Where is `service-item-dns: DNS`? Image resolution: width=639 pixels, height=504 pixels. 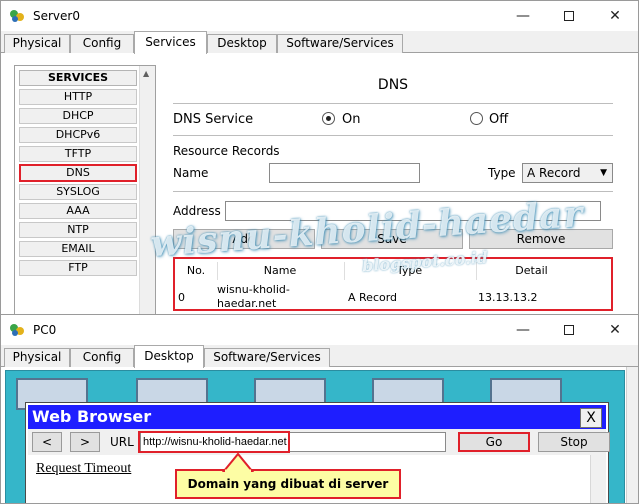
service-item-dns: DNS is located at coordinates (78, 173).